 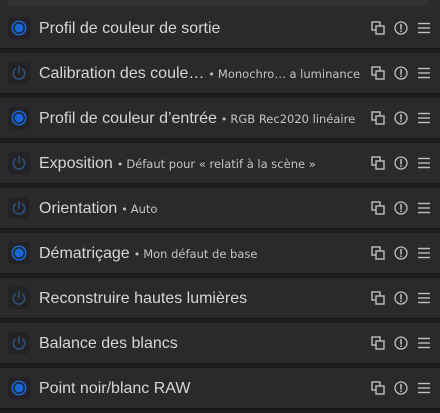 What do you see at coordinates (204, 343) in the screenshot?
I see `module-header: Balance des blancs` at bounding box center [204, 343].